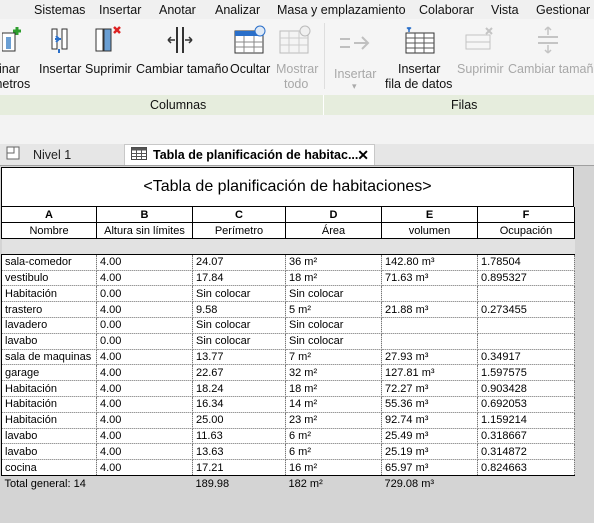 This screenshot has height=523, width=594. I want to click on schedule-title: <Tabla de planificación de habitaciones>, so click(287, 187).